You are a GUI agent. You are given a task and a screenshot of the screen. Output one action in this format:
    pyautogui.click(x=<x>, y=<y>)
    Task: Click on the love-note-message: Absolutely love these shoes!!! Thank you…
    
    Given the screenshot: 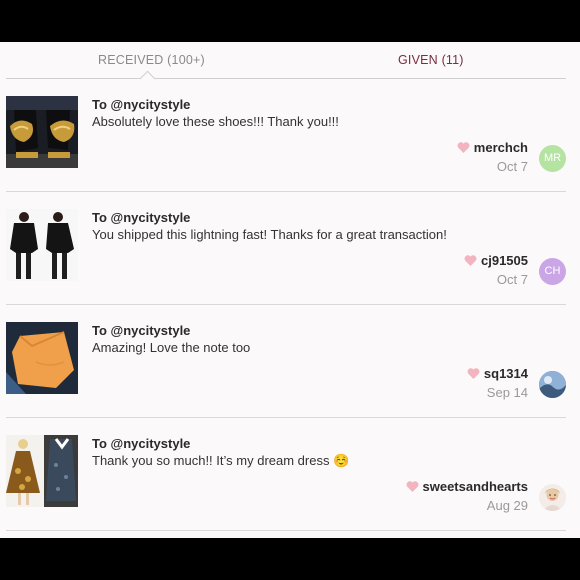 What is the action you would take?
    pyautogui.click(x=215, y=121)
    